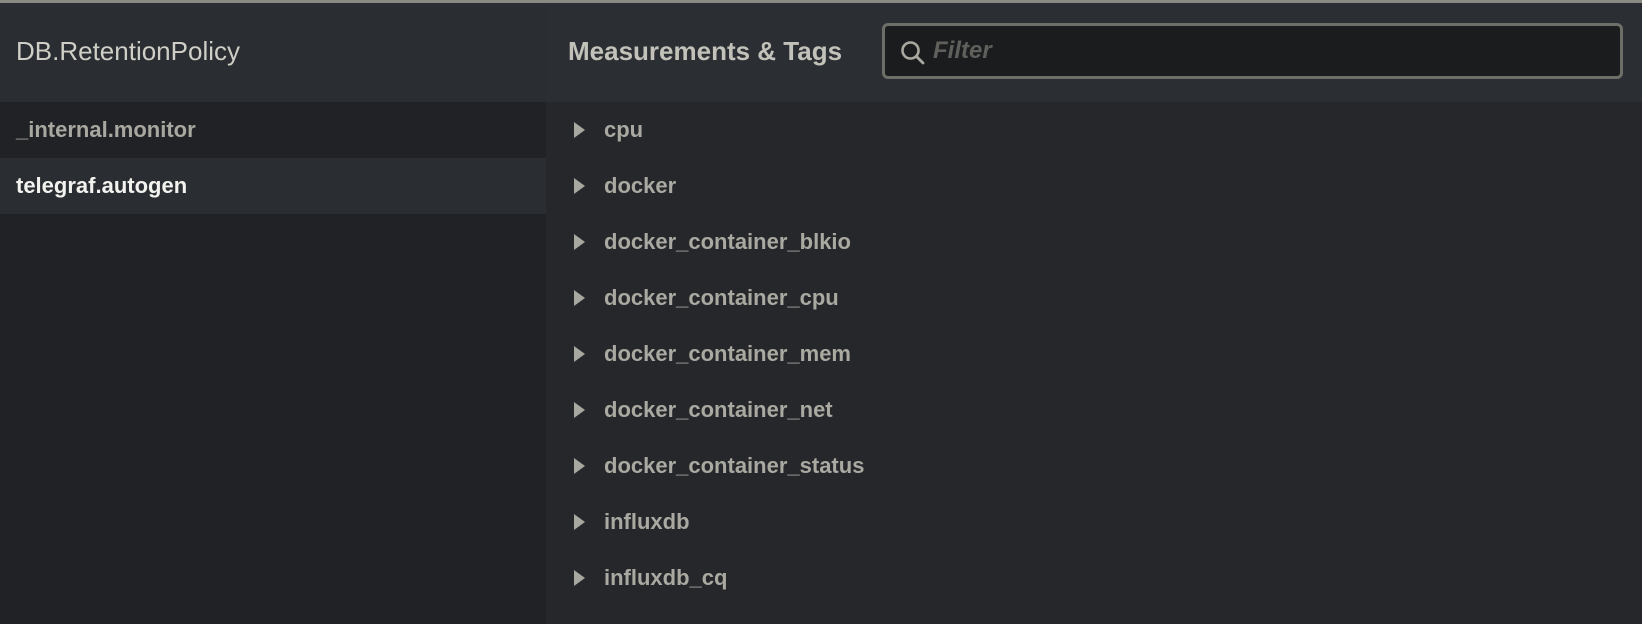  What do you see at coordinates (1094, 242) in the screenshot?
I see `measurement-item-docker-container-blkio: docker_container_blkio` at bounding box center [1094, 242].